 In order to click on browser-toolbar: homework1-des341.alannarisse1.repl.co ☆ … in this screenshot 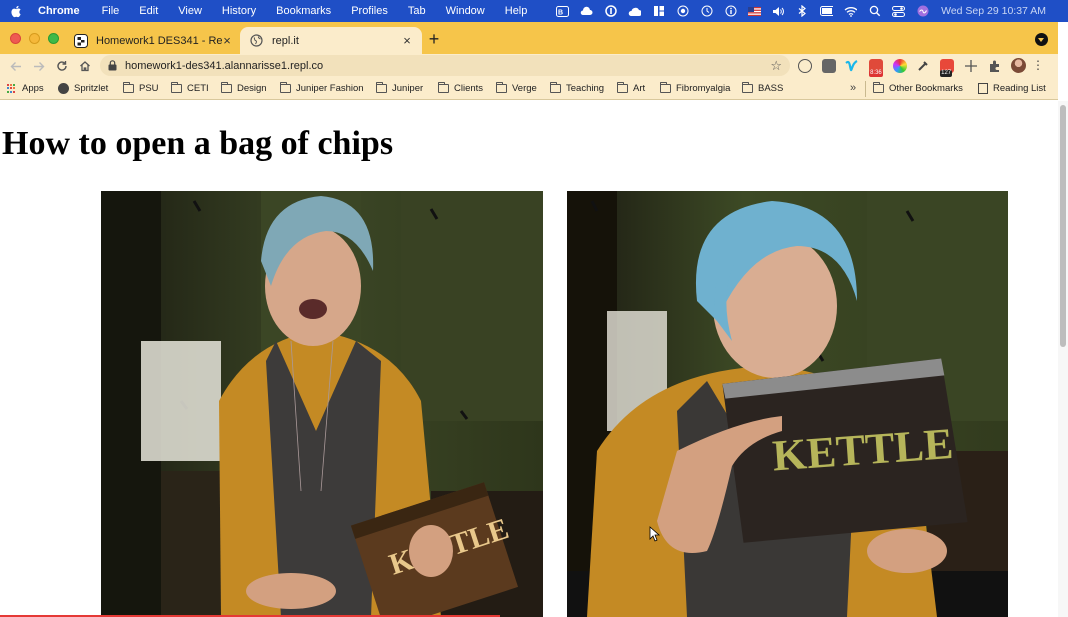, I will do `click(529, 66)`.